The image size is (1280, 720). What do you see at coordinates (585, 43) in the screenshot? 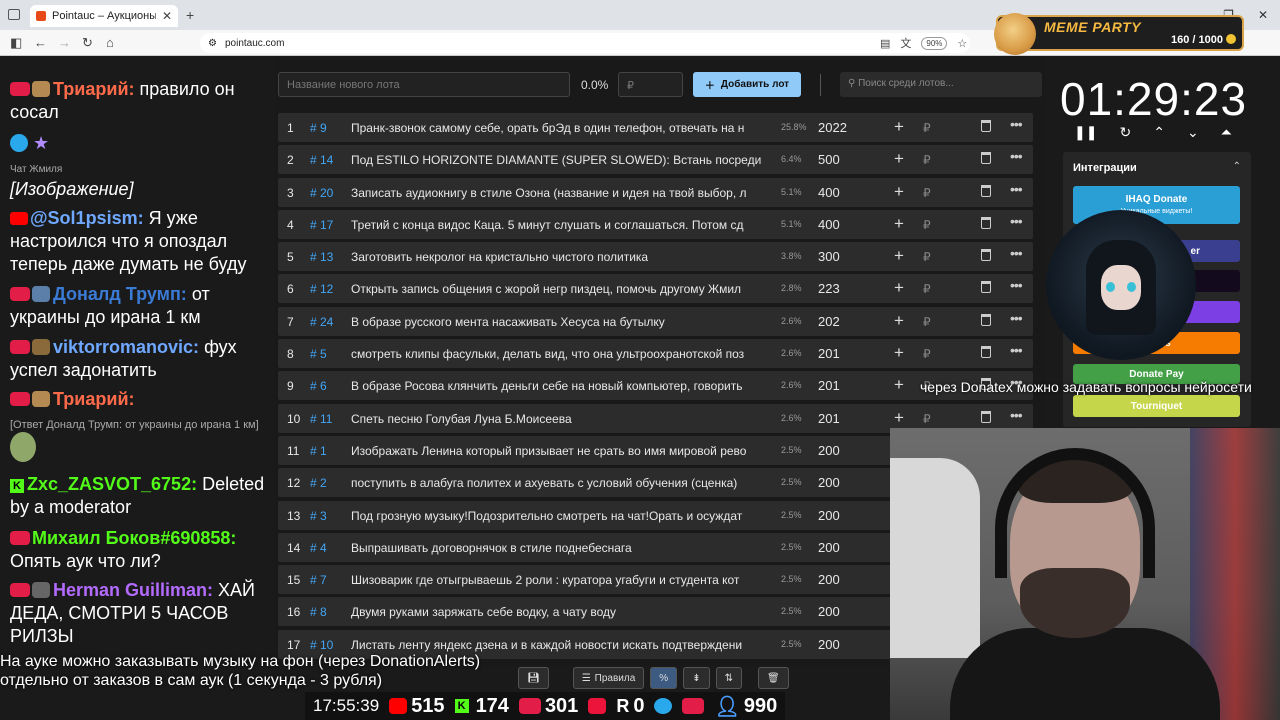
I see `address-bar: ⚙ pointauc.com` at bounding box center [585, 43].